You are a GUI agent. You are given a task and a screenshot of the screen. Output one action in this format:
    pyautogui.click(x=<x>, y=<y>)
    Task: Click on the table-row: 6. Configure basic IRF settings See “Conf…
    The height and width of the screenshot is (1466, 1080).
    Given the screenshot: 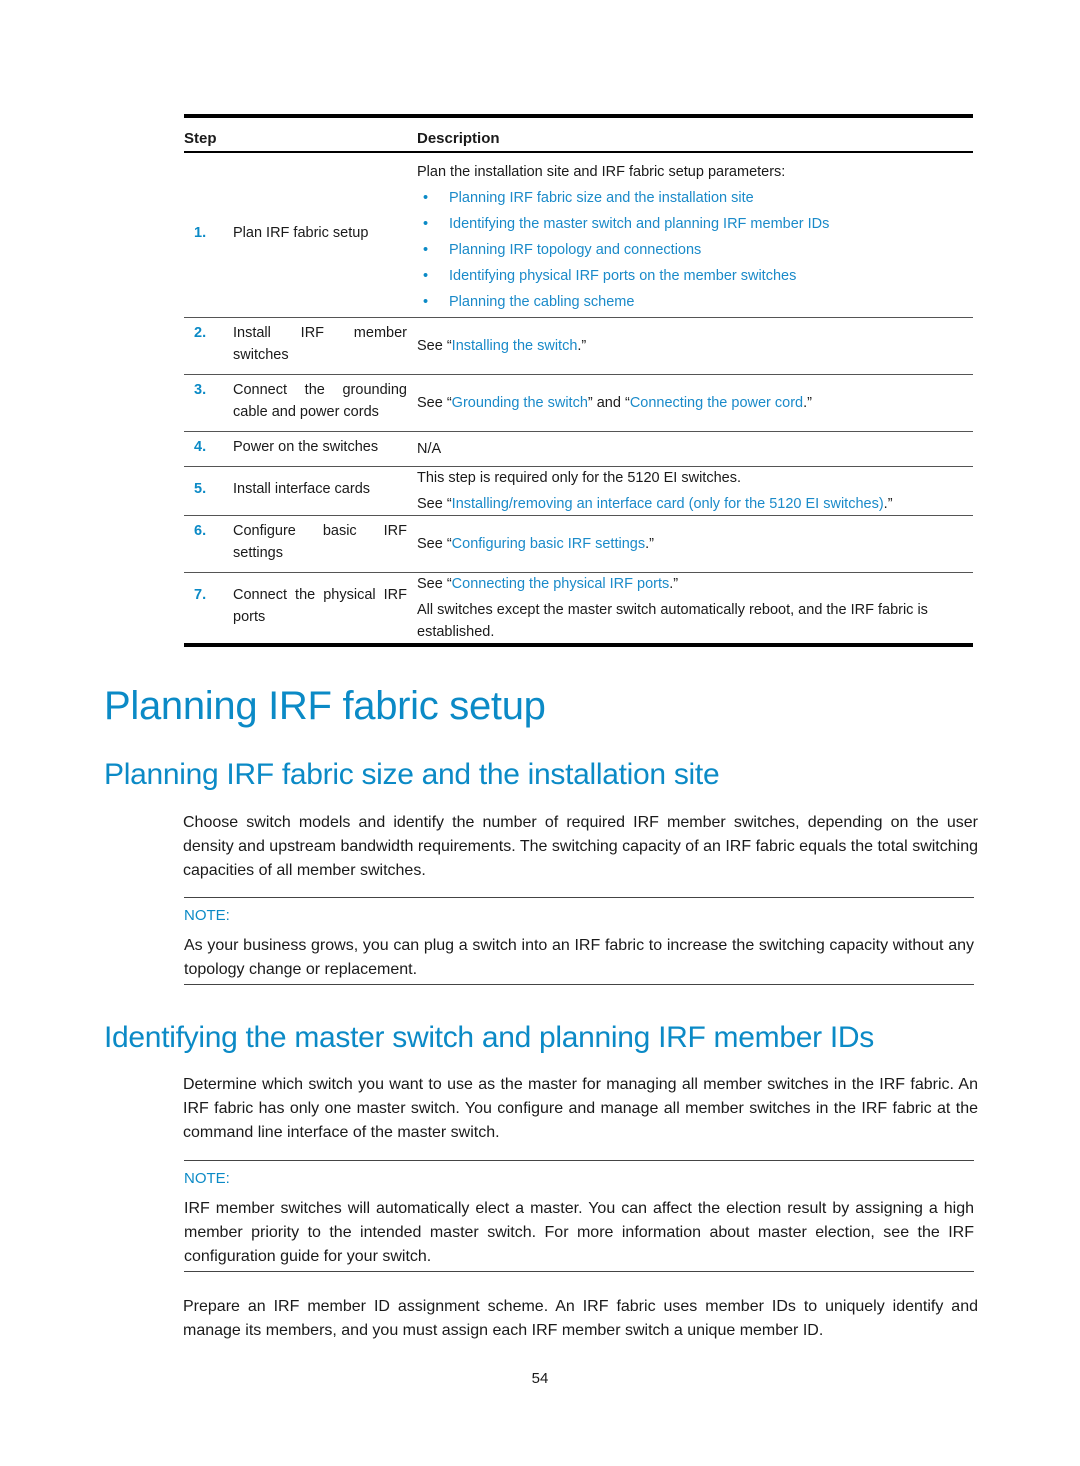 What is the action you would take?
    pyautogui.click(x=578, y=544)
    